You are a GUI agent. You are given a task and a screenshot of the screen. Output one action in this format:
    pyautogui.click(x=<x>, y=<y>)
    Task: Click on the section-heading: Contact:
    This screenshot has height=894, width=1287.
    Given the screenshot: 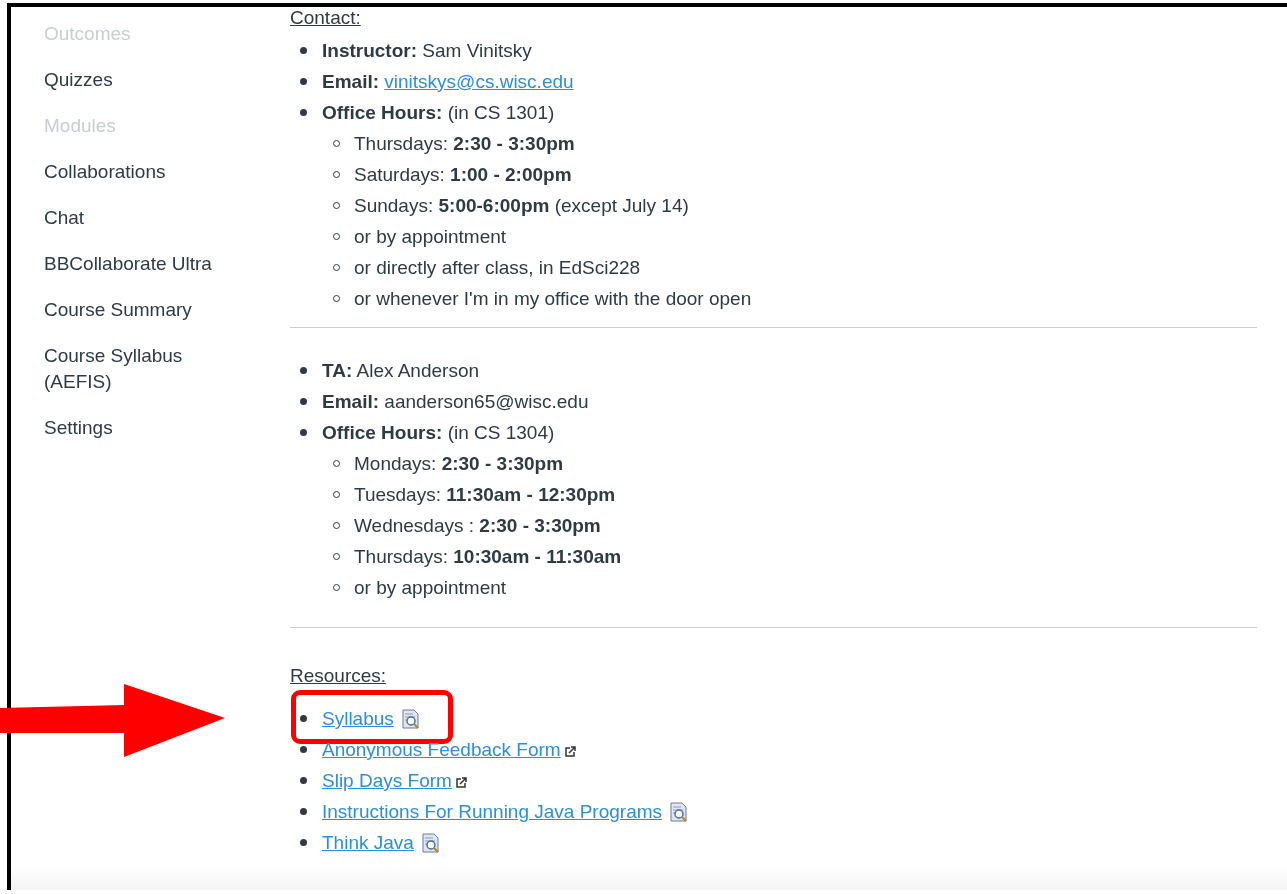 What is the action you would take?
    pyautogui.click(x=326, y=18)
    